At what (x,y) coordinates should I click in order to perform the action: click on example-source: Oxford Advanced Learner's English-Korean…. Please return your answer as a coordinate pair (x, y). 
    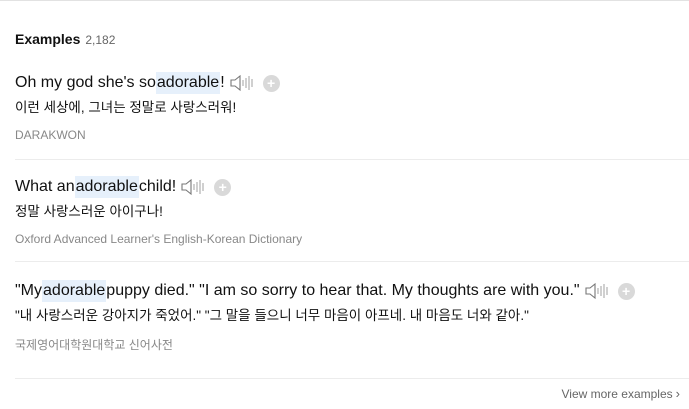
    Looking at the image, I should click on (159, 239).